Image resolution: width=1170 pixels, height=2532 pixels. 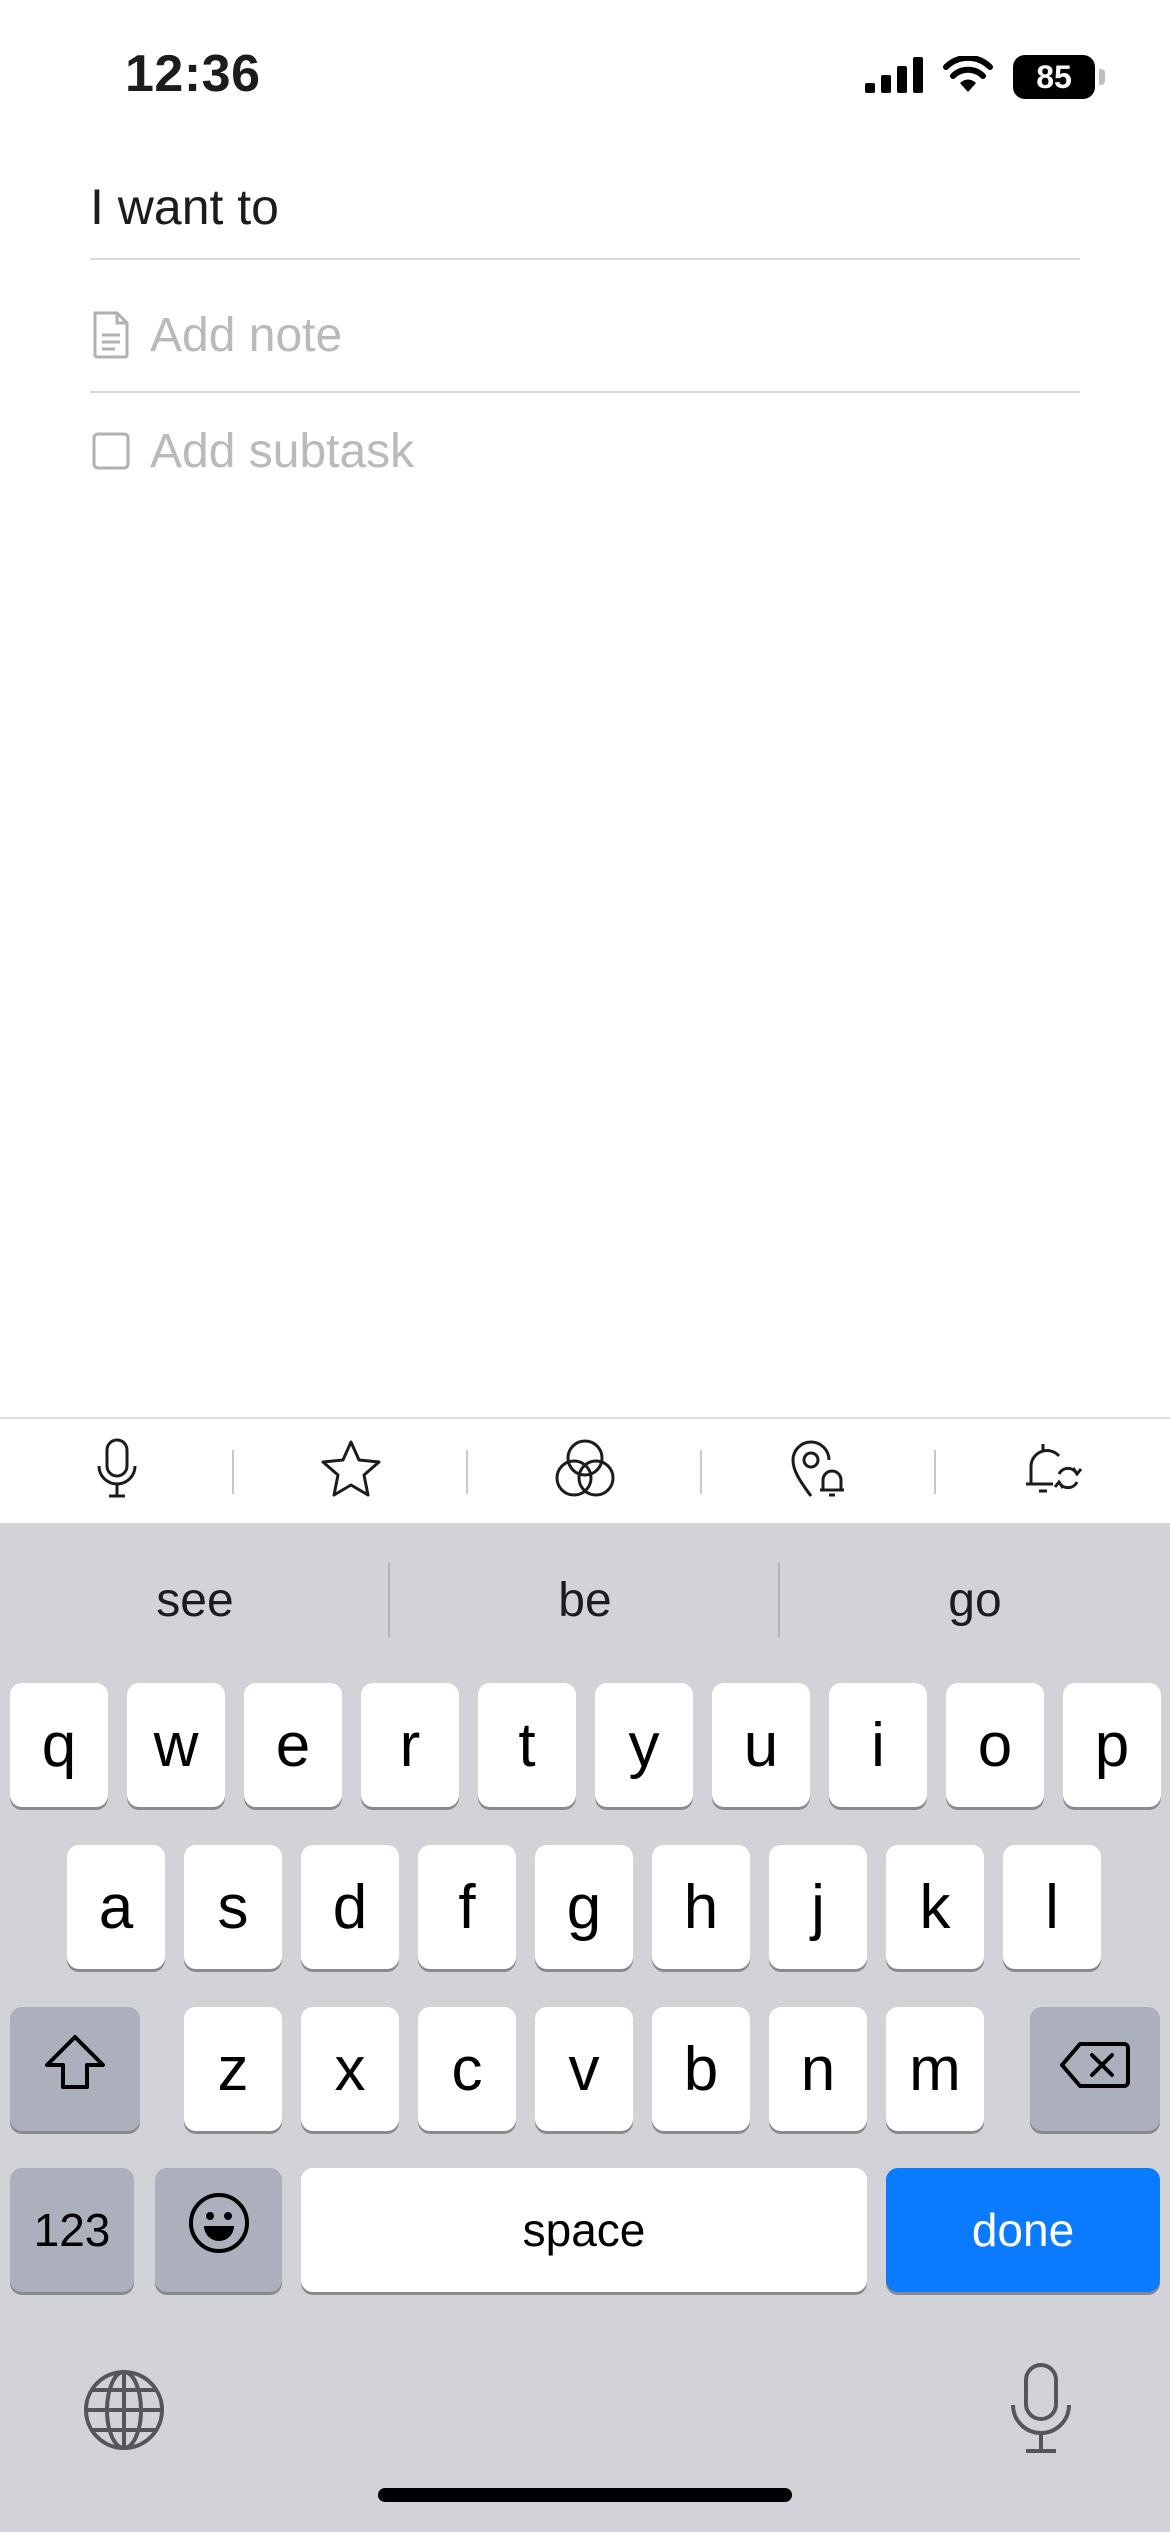 What do you see at coordinates (1023, 2230) in the screenshot?
I see `done-key: done` at bounding box center [1023, 2230].